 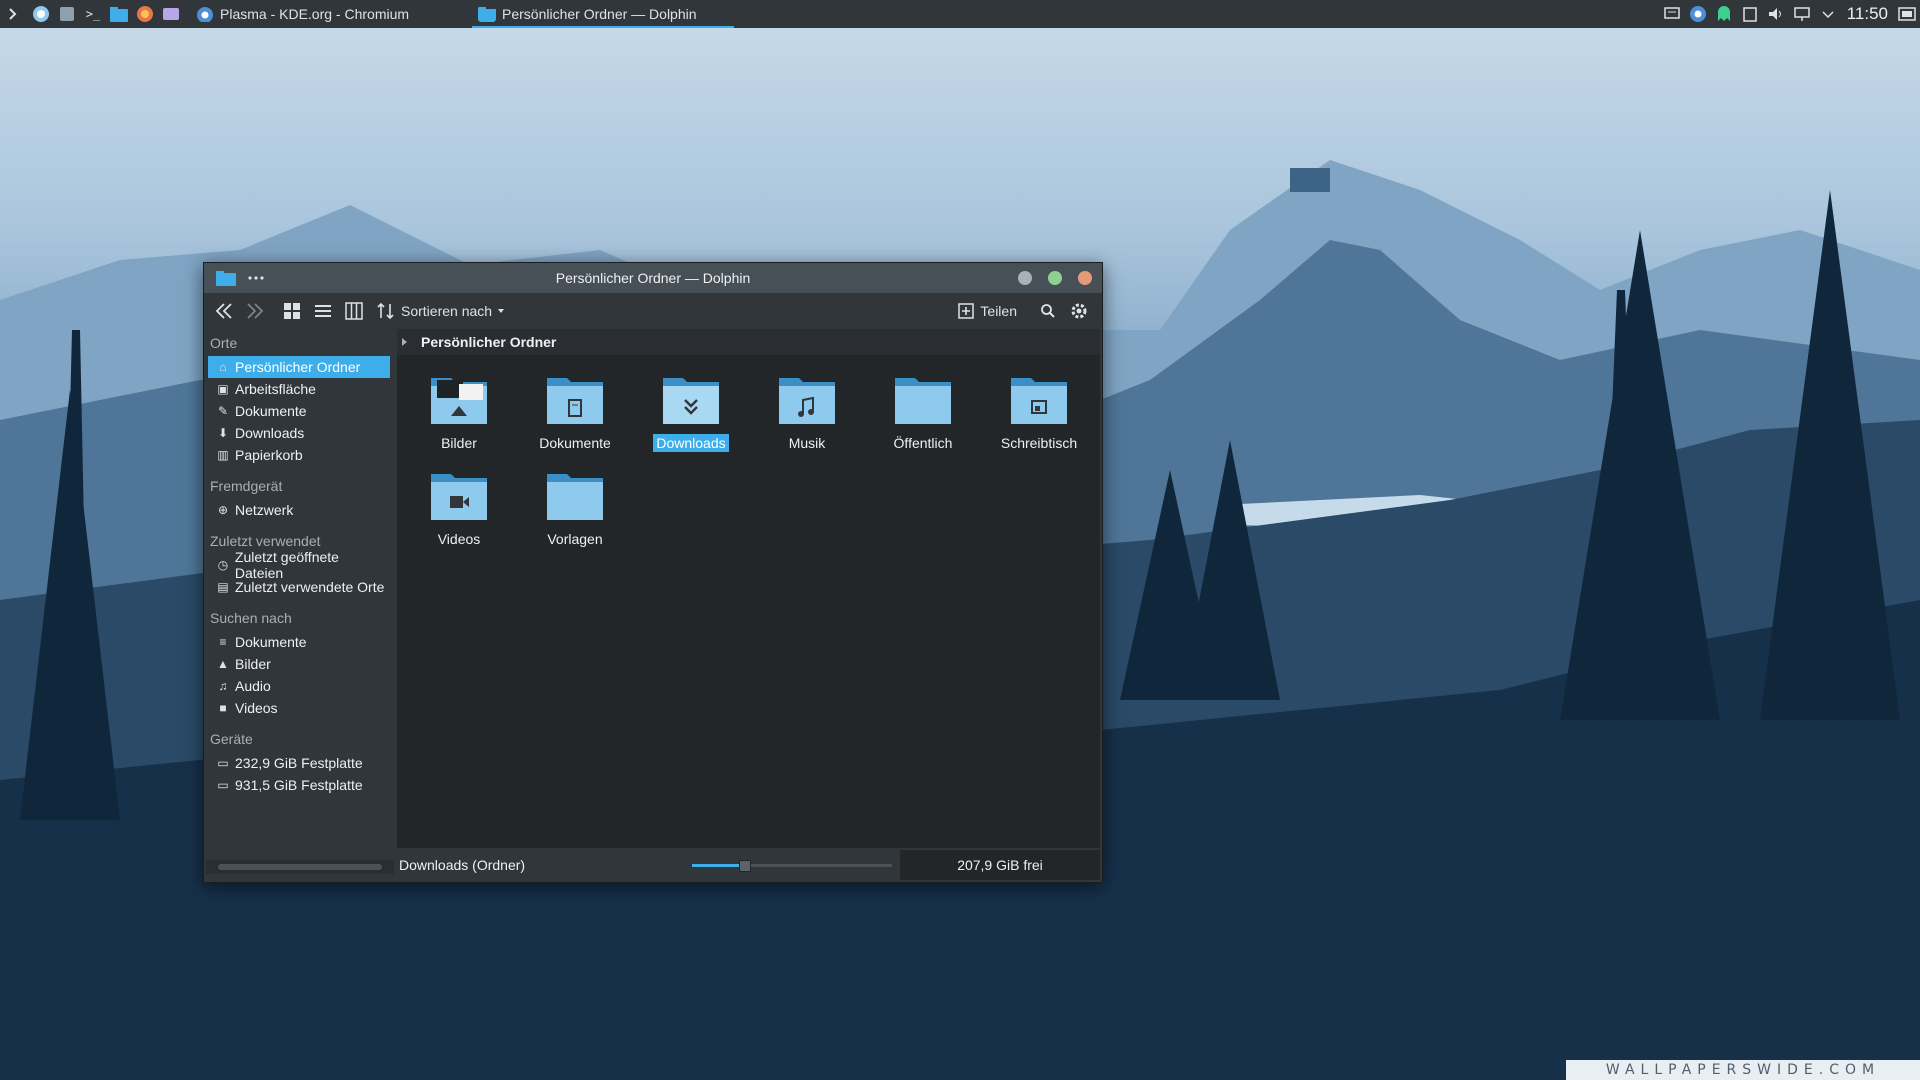 What do you see at coordinates (488, 342) in the screenshot?
I see `breadcrumb-current: Persönlicher Ordner` at bounding box center [488, 342].